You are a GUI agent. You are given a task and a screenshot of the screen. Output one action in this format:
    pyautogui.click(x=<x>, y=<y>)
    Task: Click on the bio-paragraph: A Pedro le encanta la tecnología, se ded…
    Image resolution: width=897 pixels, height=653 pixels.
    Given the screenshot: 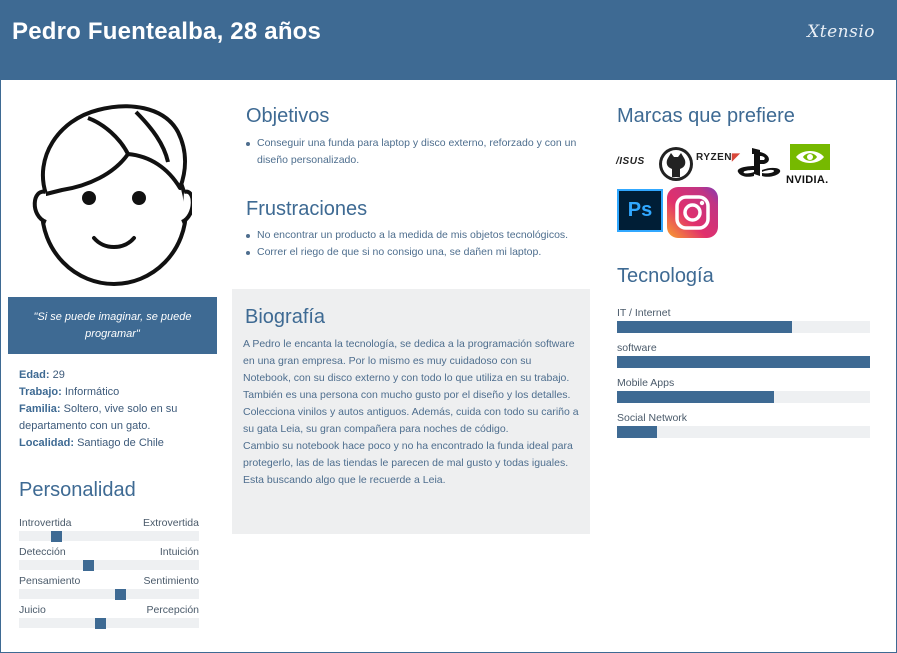 What is the action you would take?
    pyautogui.click(x=409, y=361)
    